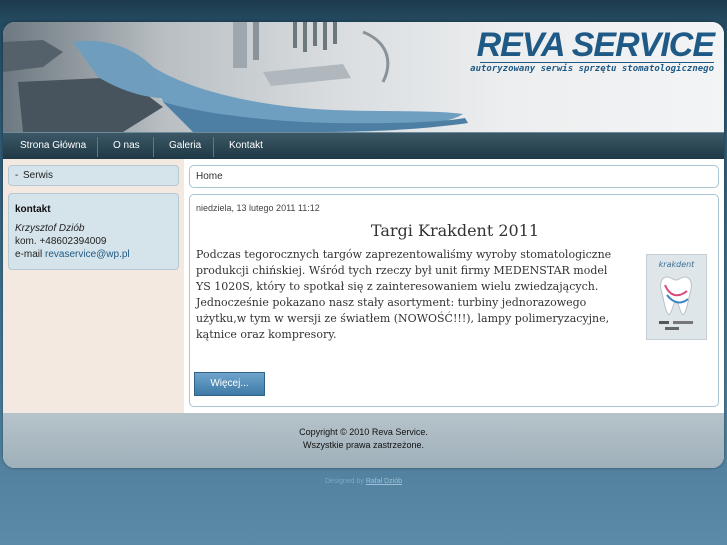 The height and width of the screenshot is (545, 727). I want to click on main-nav: Strona Główna O nas Galeria Kontakt, so click(363, 145).